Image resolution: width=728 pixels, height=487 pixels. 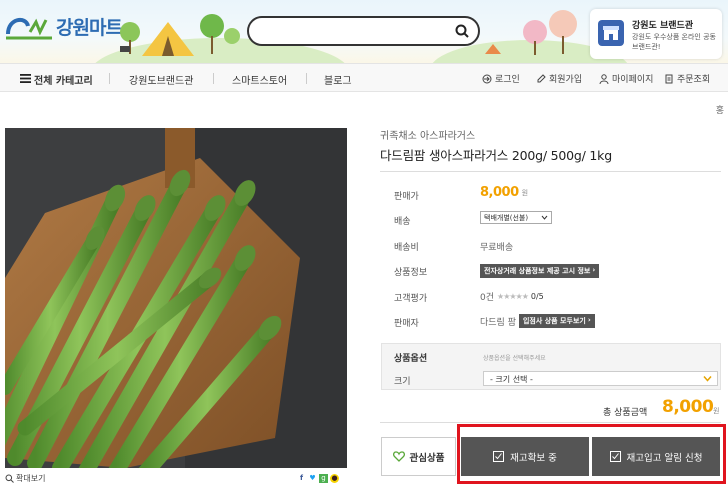 I want to click on price-value: 8,000 원, so click(x=504, y=192).